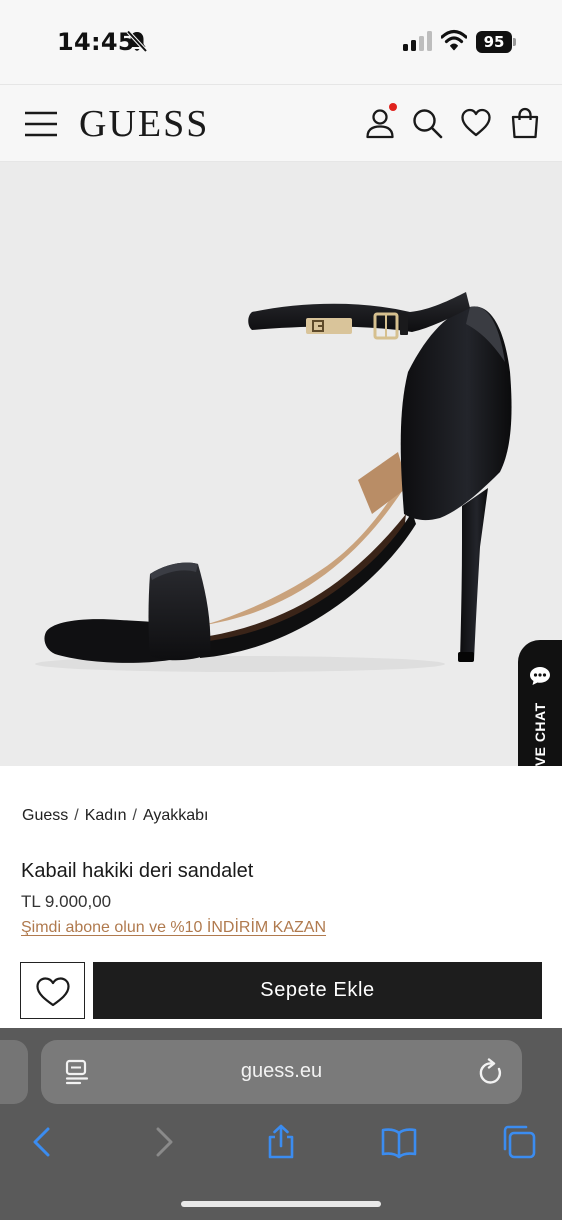 The image size is (562, 1220). I want to click on battery-level: 95, so click(494, 42).